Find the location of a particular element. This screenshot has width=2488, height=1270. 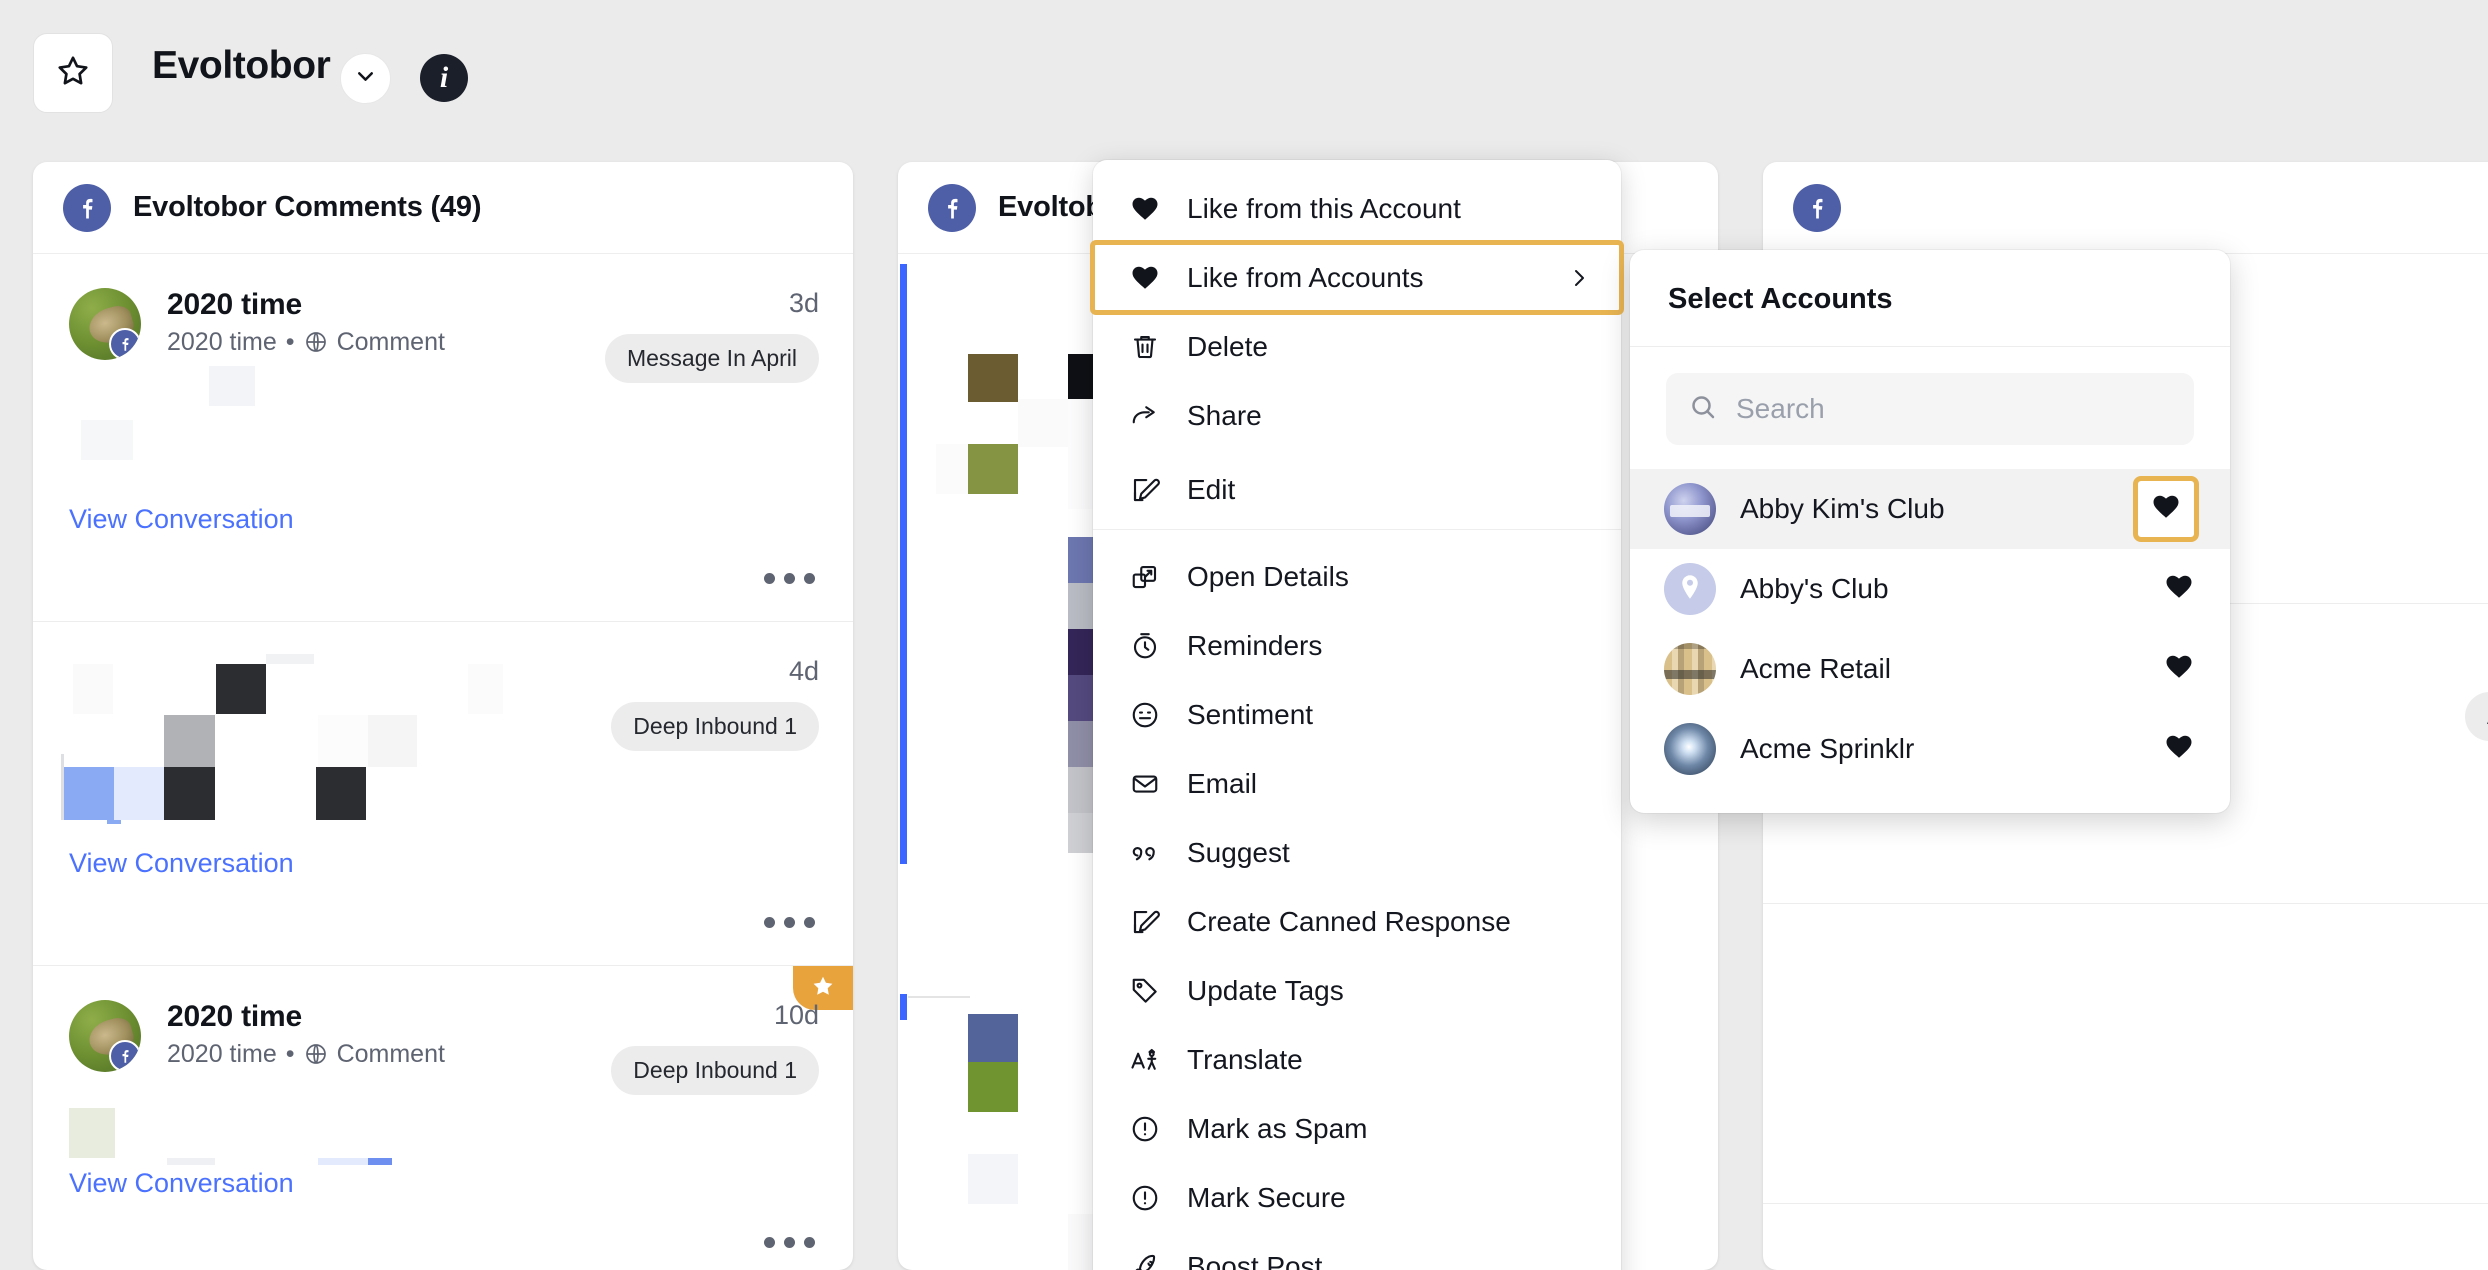

menu-item-mark-as-spam: Mark as Spam is located at coordinates (1357, 1128).